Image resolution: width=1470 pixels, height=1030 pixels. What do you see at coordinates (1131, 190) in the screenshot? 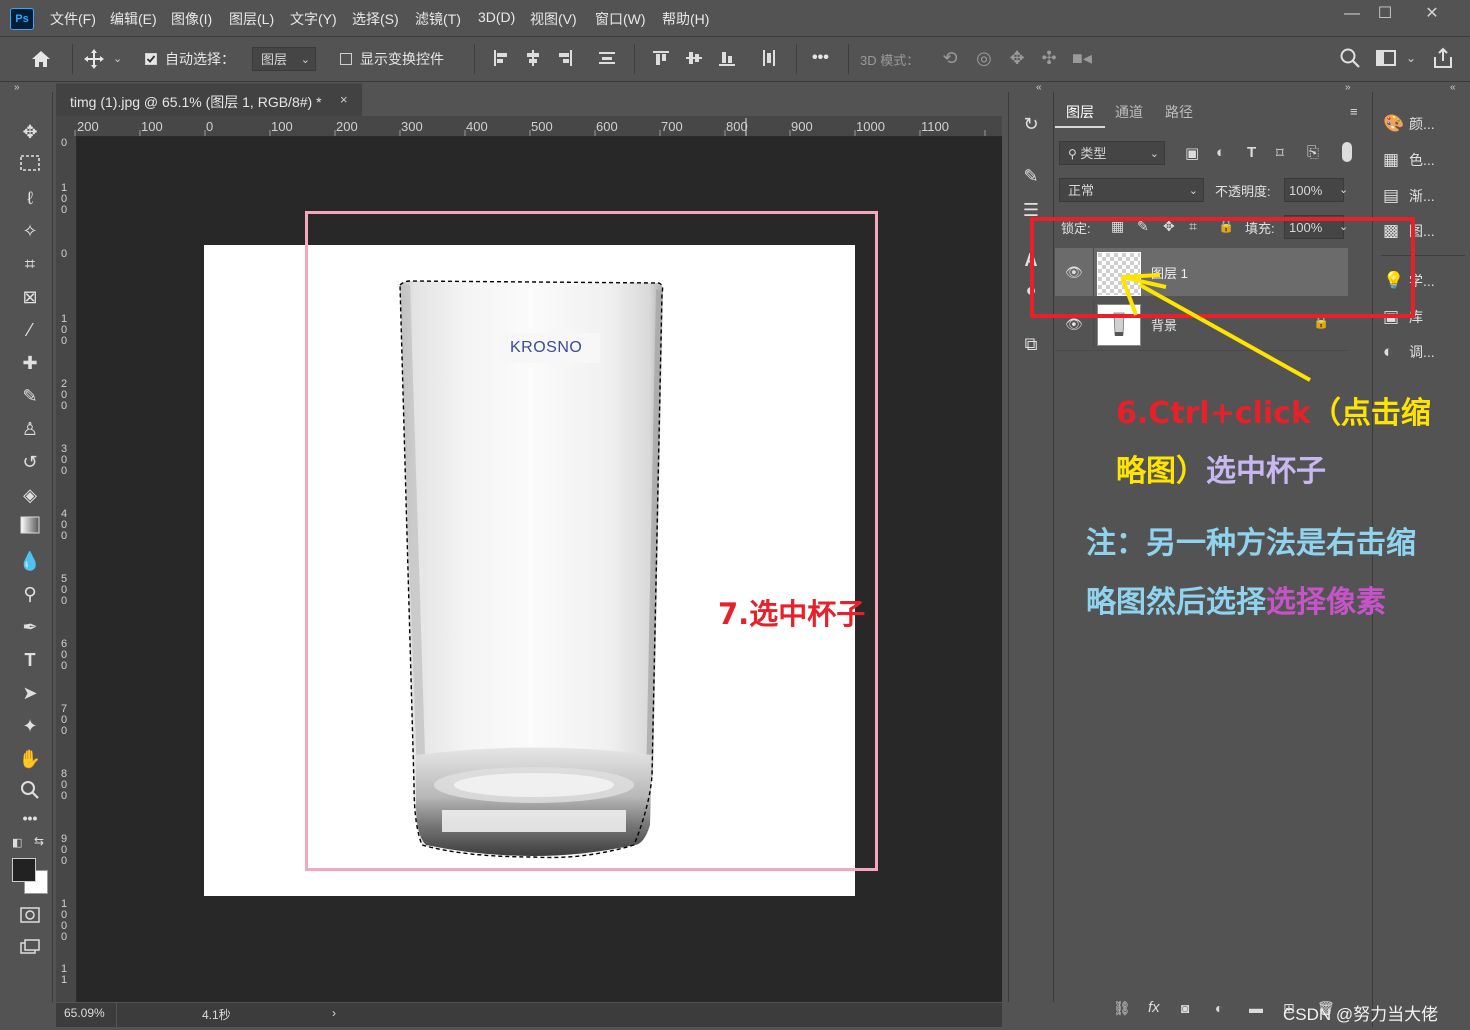
I see `blend-mode-dropdown: 正常 ⌄` at bounding box center [1131, 190].